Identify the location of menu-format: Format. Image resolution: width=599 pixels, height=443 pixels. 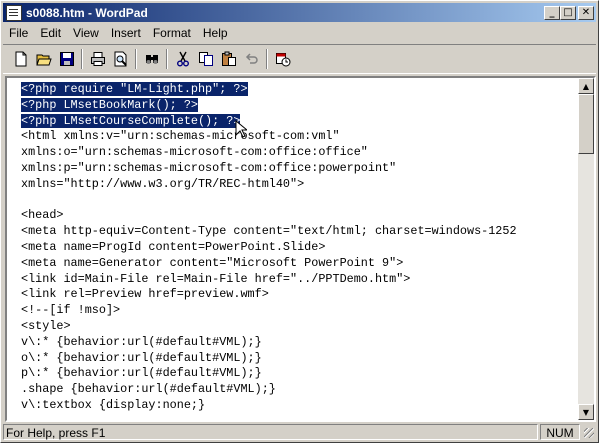
(172, 33).